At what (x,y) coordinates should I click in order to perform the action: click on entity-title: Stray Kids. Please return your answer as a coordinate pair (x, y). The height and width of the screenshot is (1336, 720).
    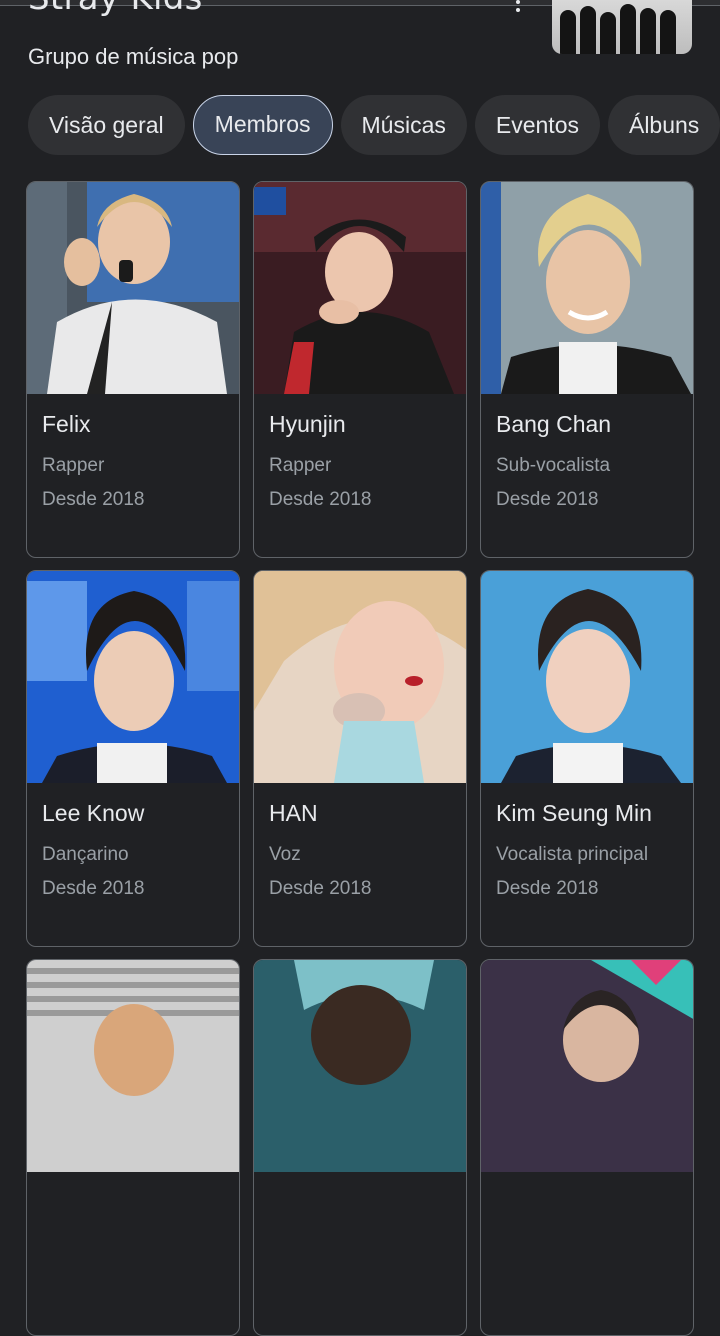
    Looking at the image, I should click on (115, 9).